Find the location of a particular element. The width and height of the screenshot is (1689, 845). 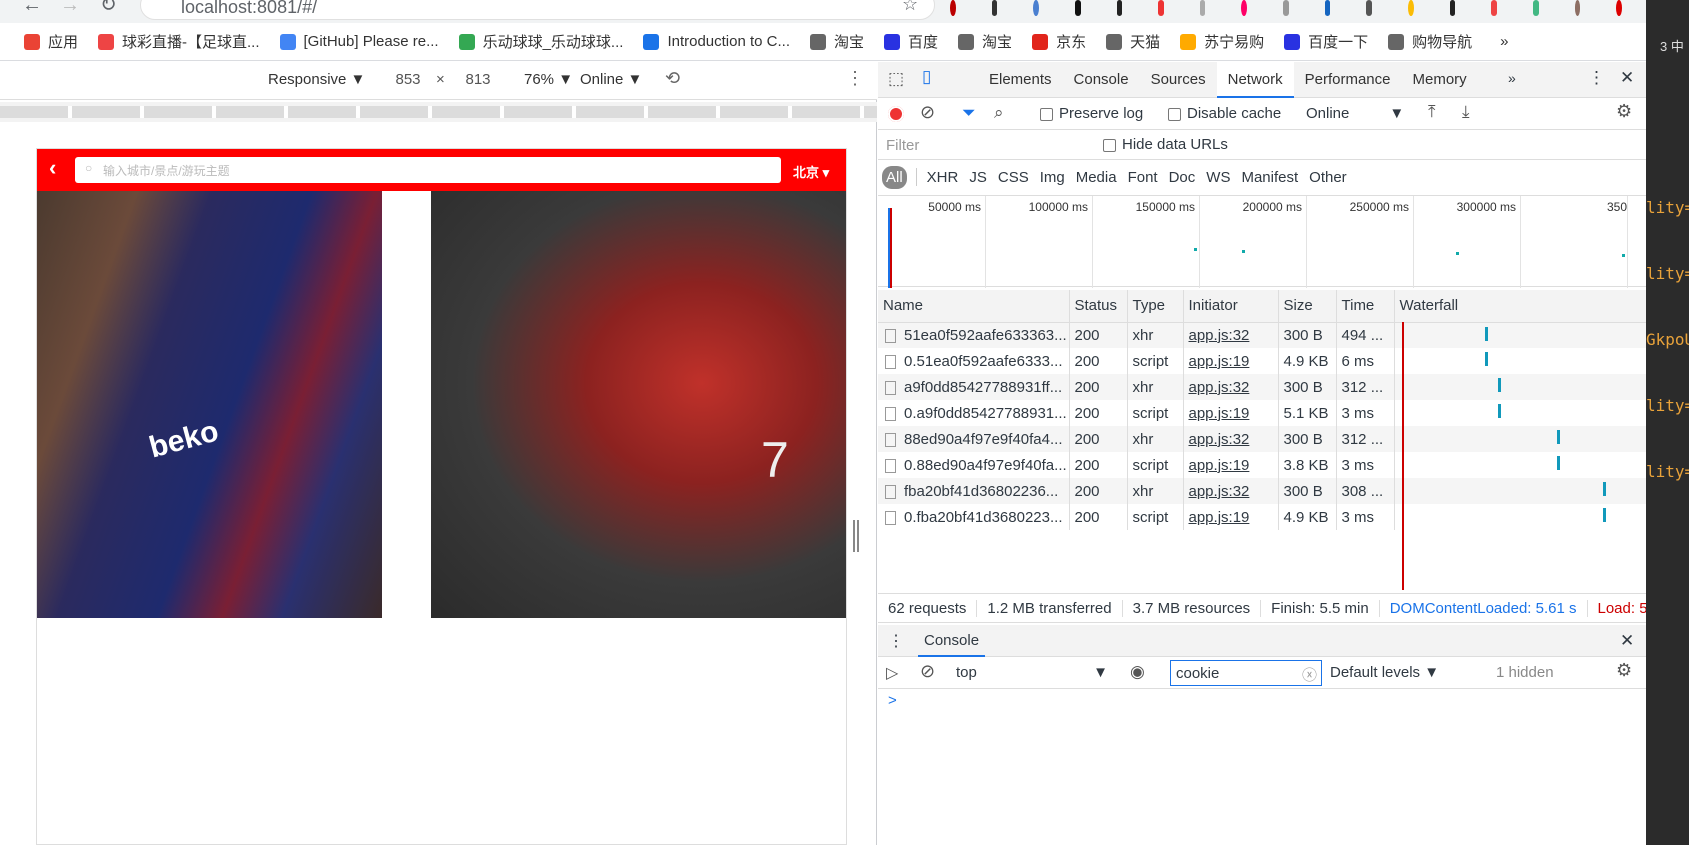

clear-console-icon: ⊘ is located at coordinates (927, 671).